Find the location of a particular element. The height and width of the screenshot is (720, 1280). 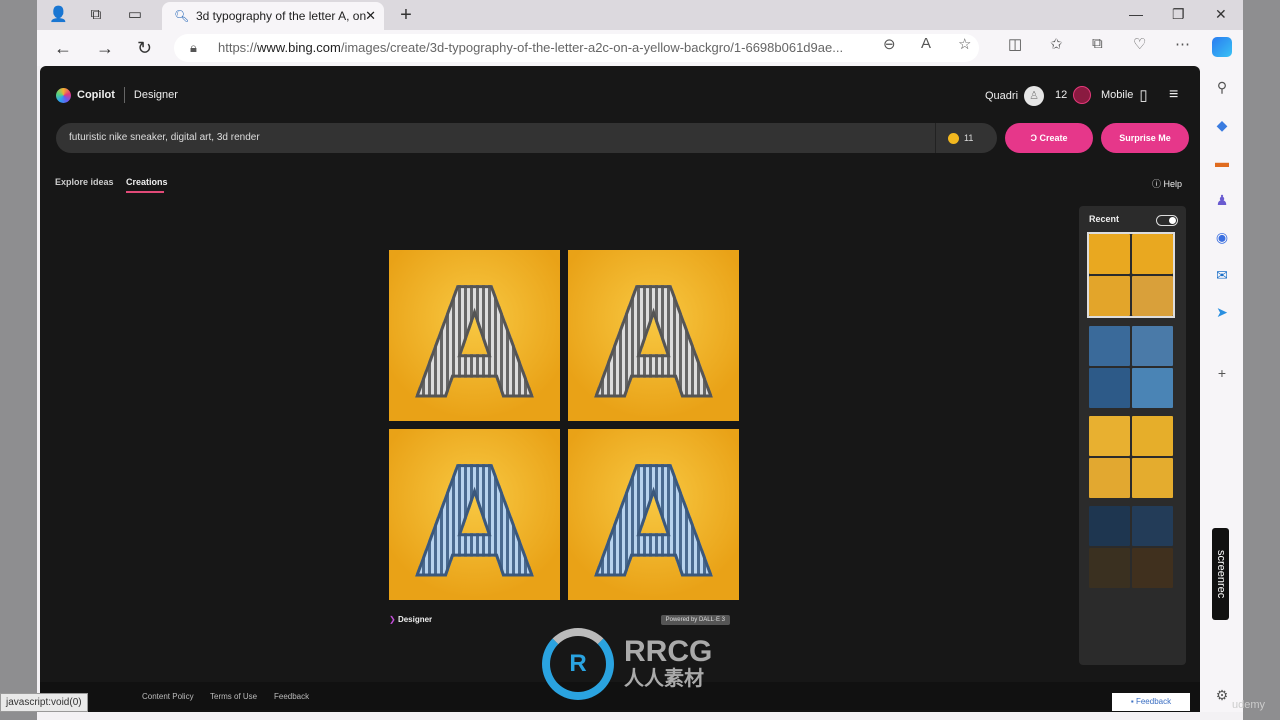

powered-by-badge: Powered by DALL·E 3 is located at coordinates (695, 620).